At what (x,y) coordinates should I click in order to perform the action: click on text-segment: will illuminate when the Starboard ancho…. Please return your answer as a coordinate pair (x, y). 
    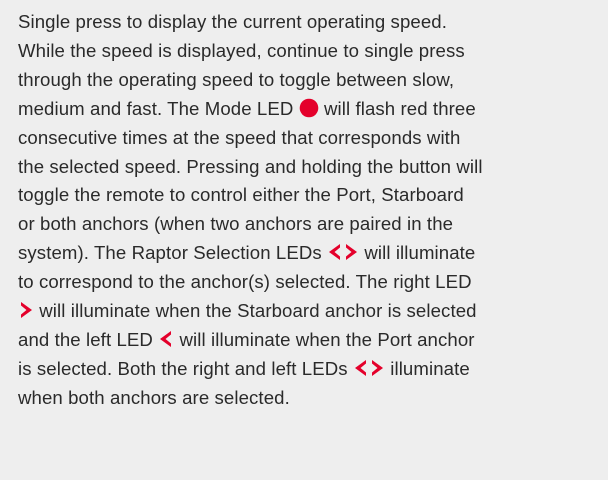
    Looking at the image, I should click on (258, 311).